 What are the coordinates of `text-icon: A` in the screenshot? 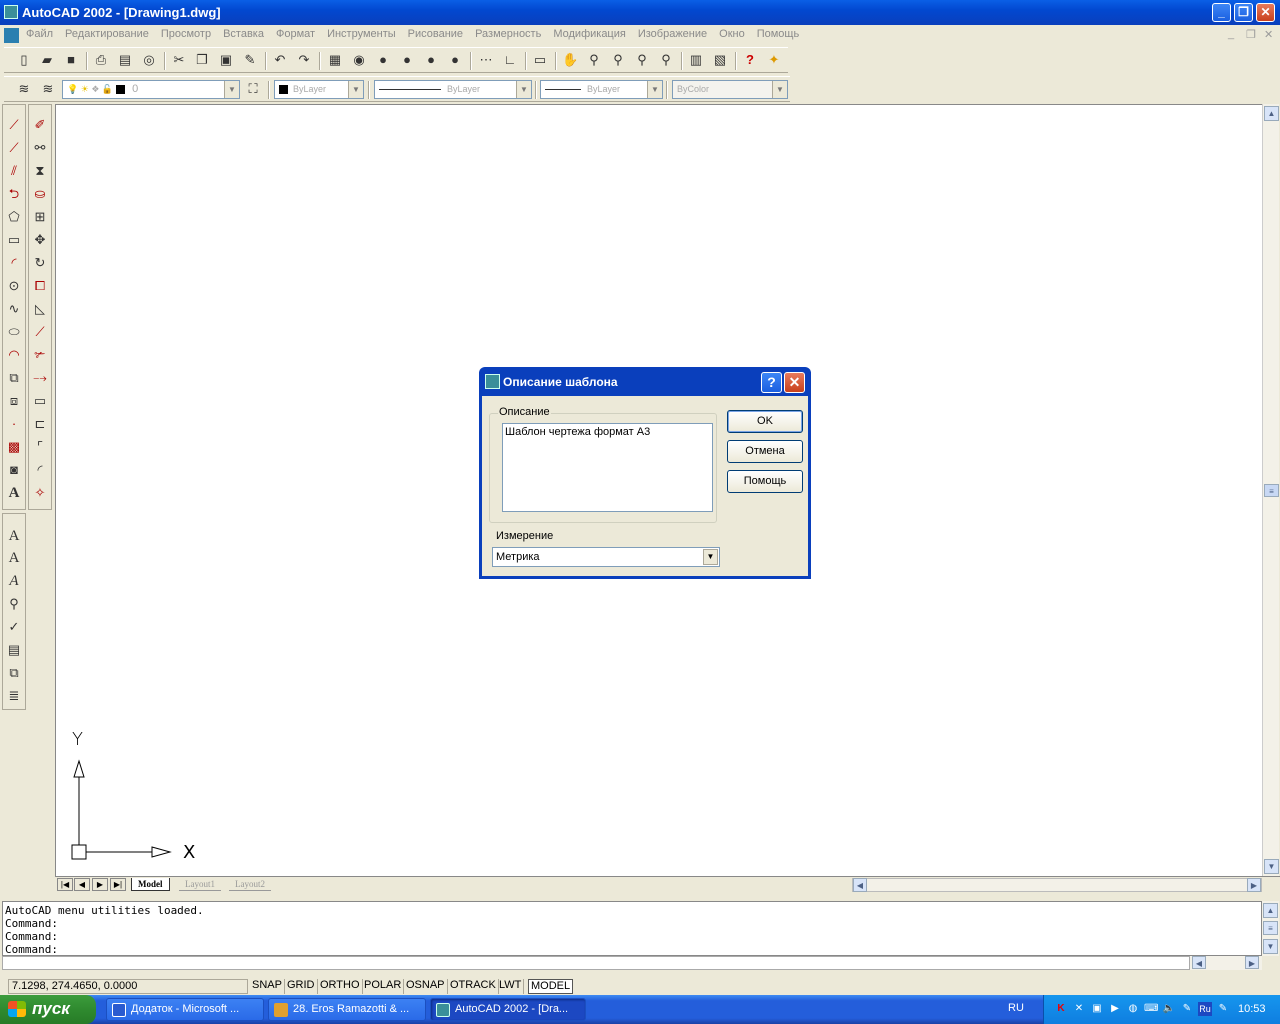 It's located at (14, 536).